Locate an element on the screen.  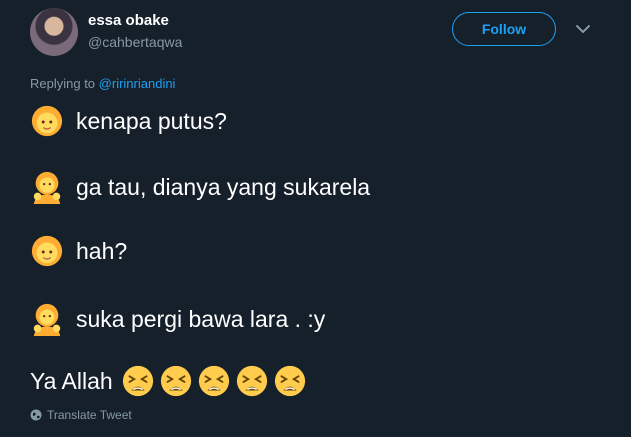
tweet-line-text: hah? is located at coordinates (102, 250).